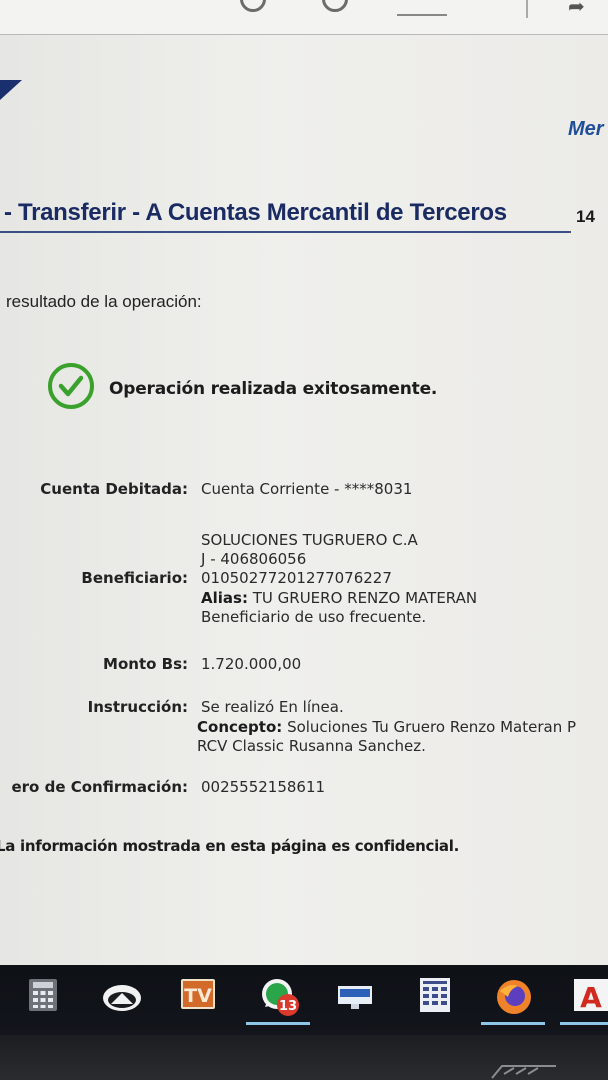 This screenshot has height=1080, width=608. I want to click on toolbar-separator, so click(527, 9).